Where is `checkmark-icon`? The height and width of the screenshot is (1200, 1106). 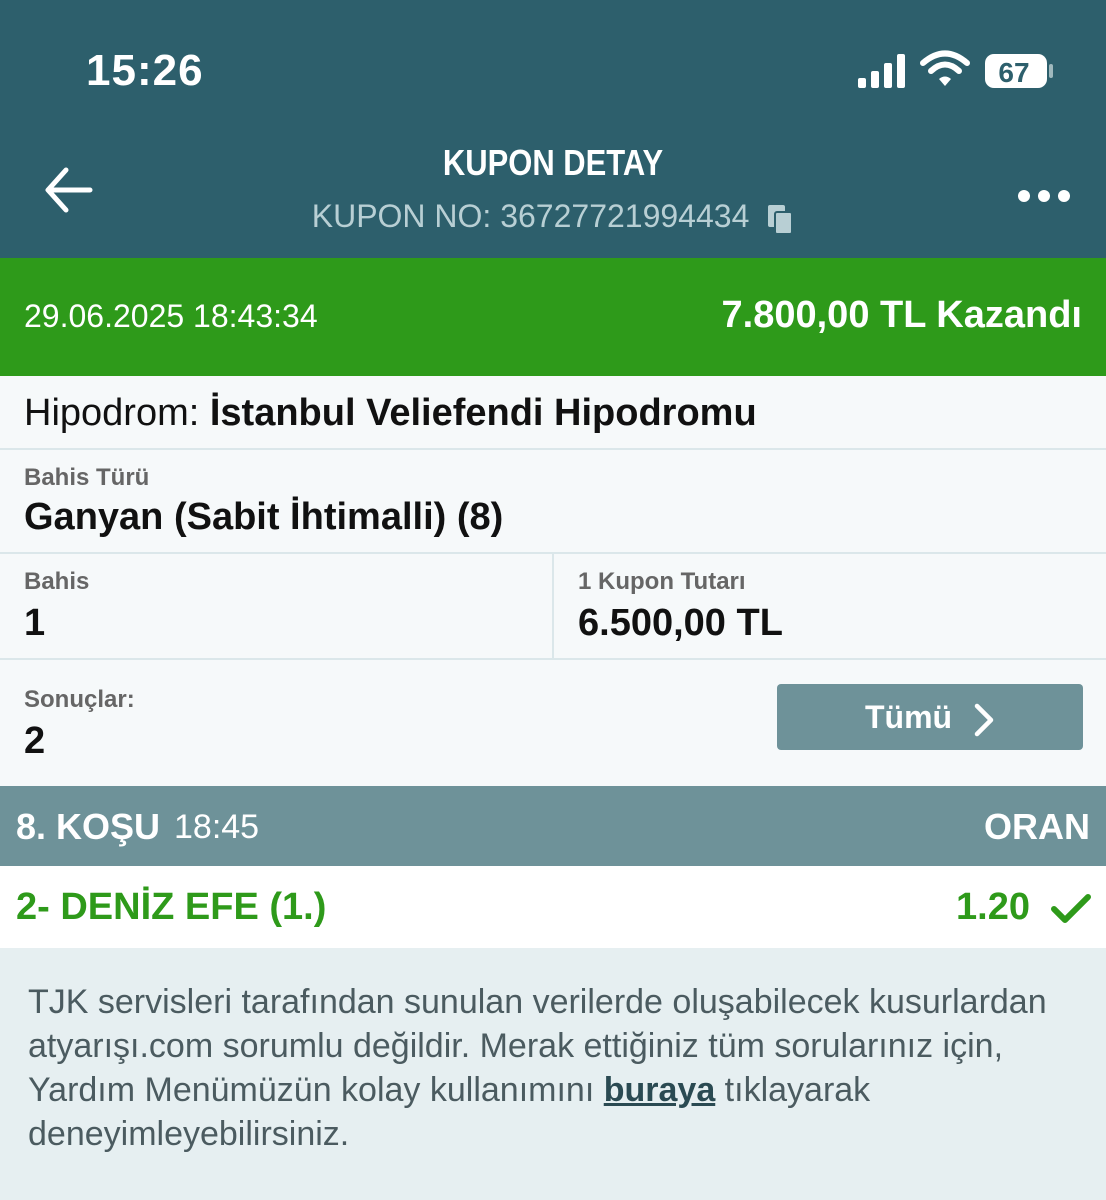 checkmark-icon is located at coordinates (1071, 908).